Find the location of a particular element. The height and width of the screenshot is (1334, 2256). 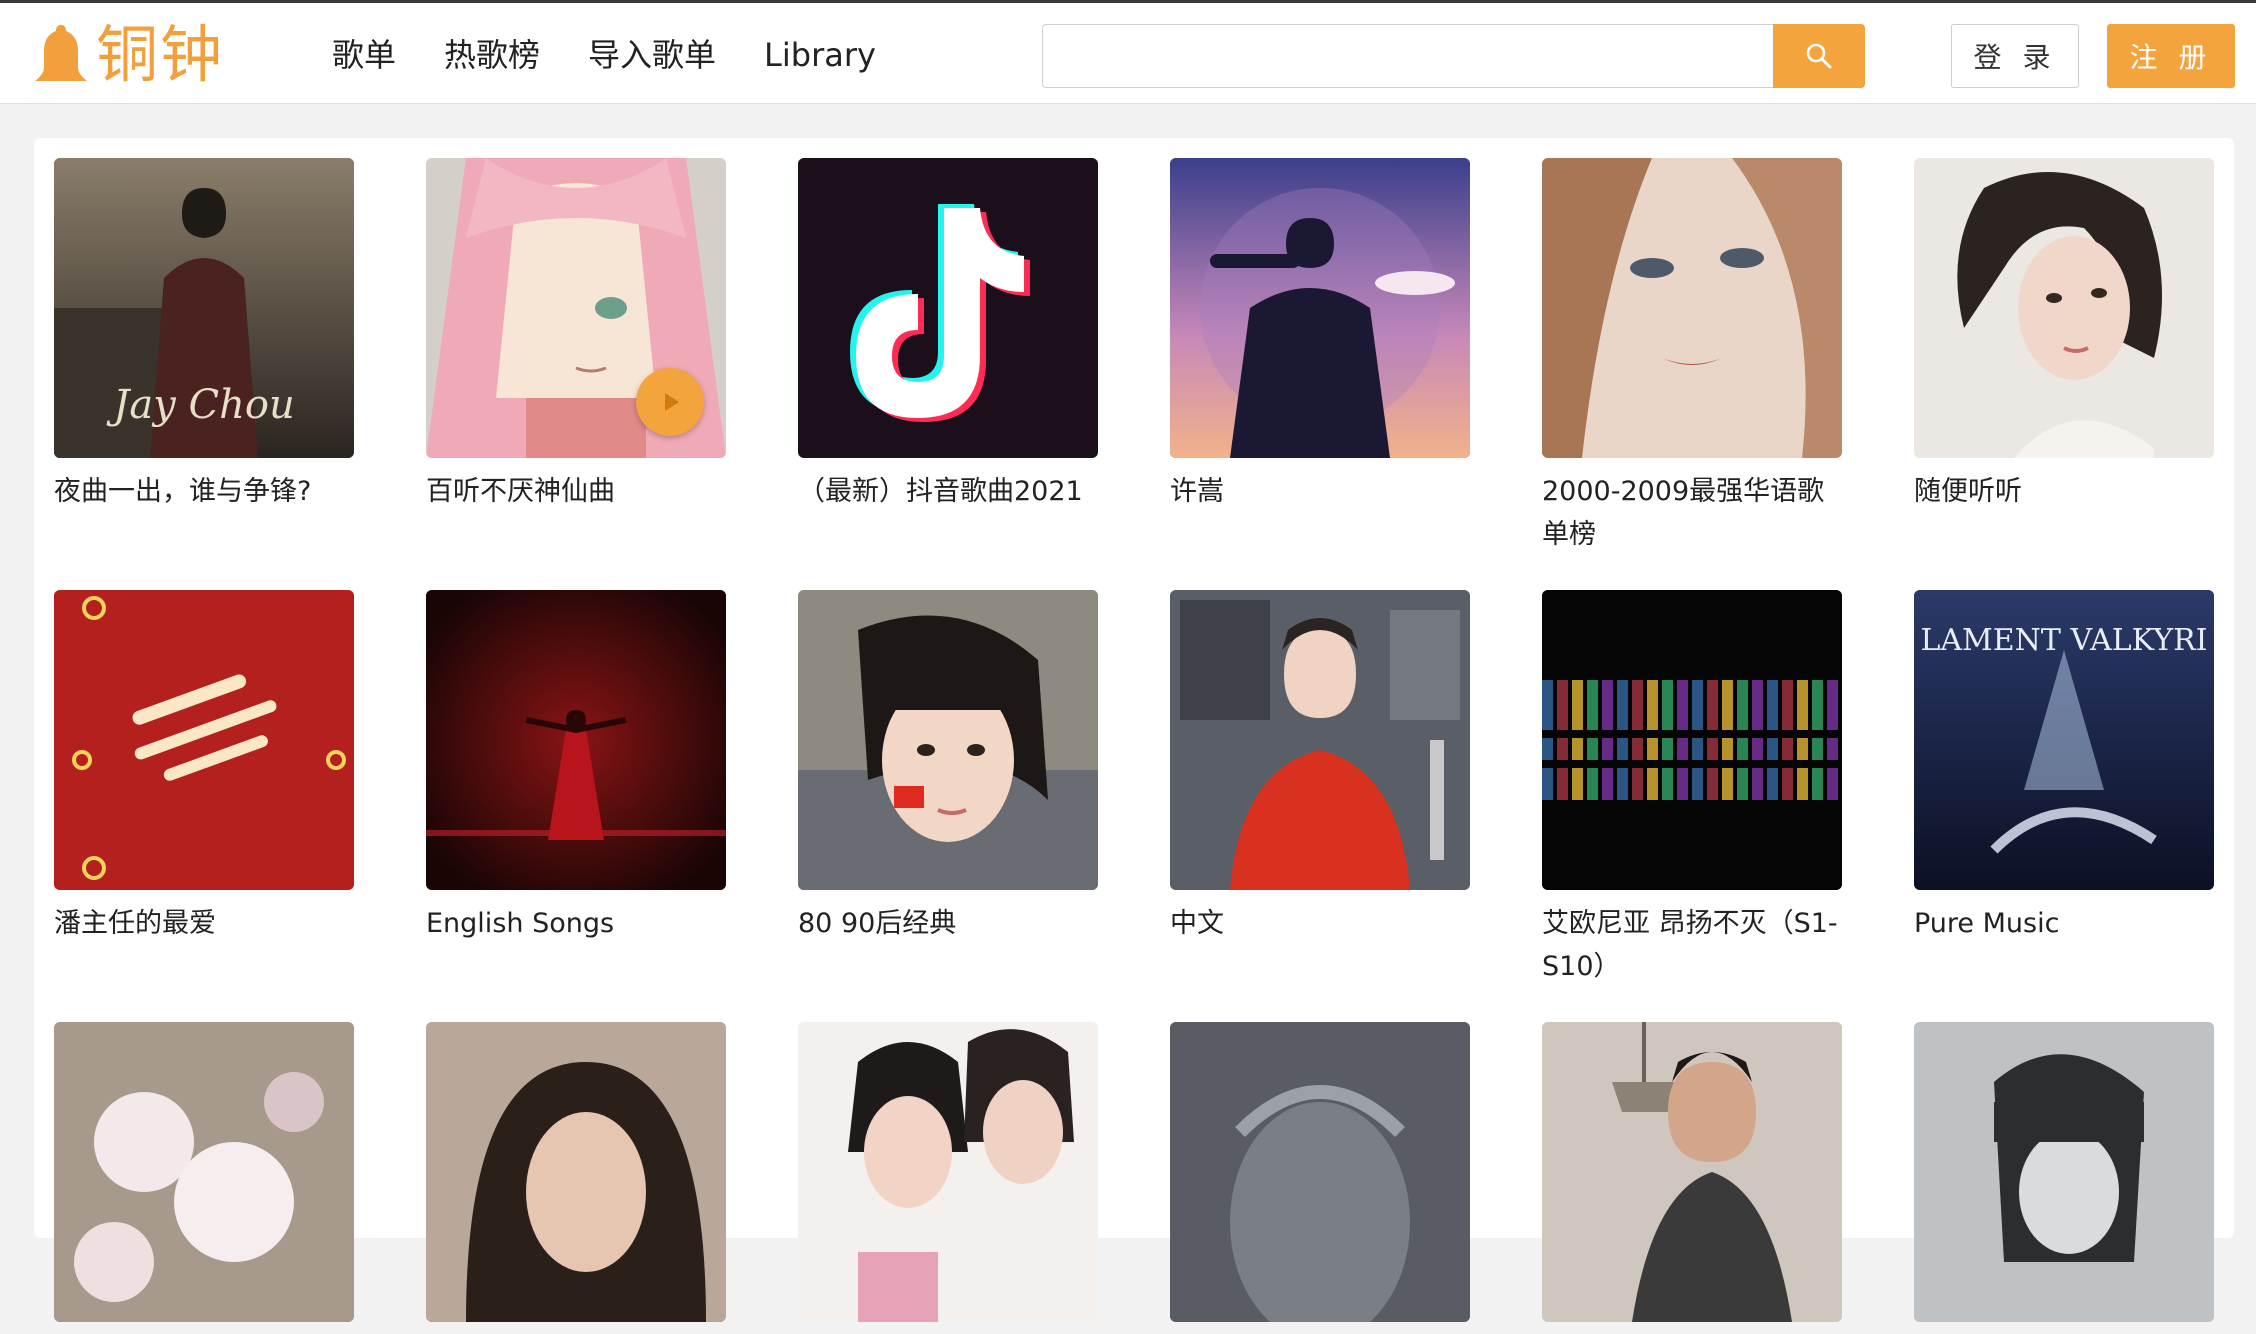

cover-image: Jay Chou is located at coordinates (204, 308).